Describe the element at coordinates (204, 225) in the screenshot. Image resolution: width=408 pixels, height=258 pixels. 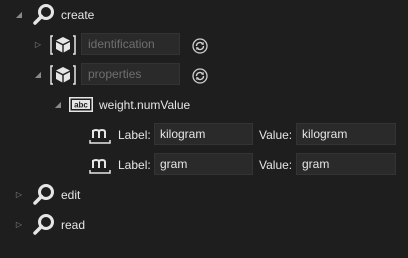
I see `tree-row-read: ▷ read` at that location.